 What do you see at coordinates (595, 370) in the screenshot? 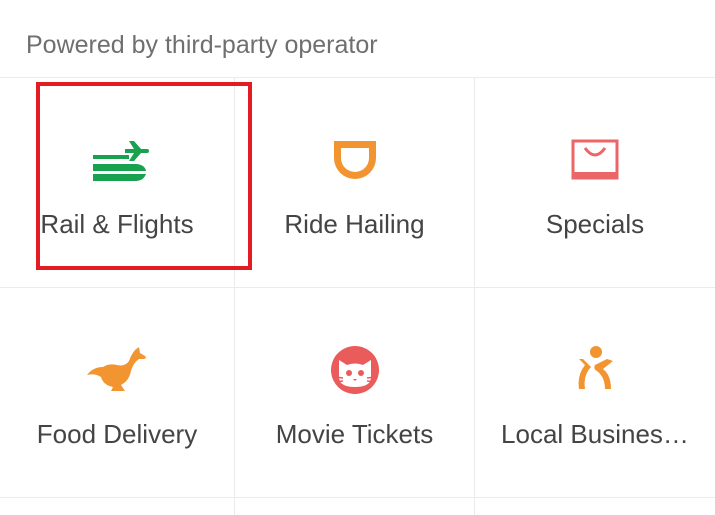
I see `person-icon` at bounding box center [595, 370].